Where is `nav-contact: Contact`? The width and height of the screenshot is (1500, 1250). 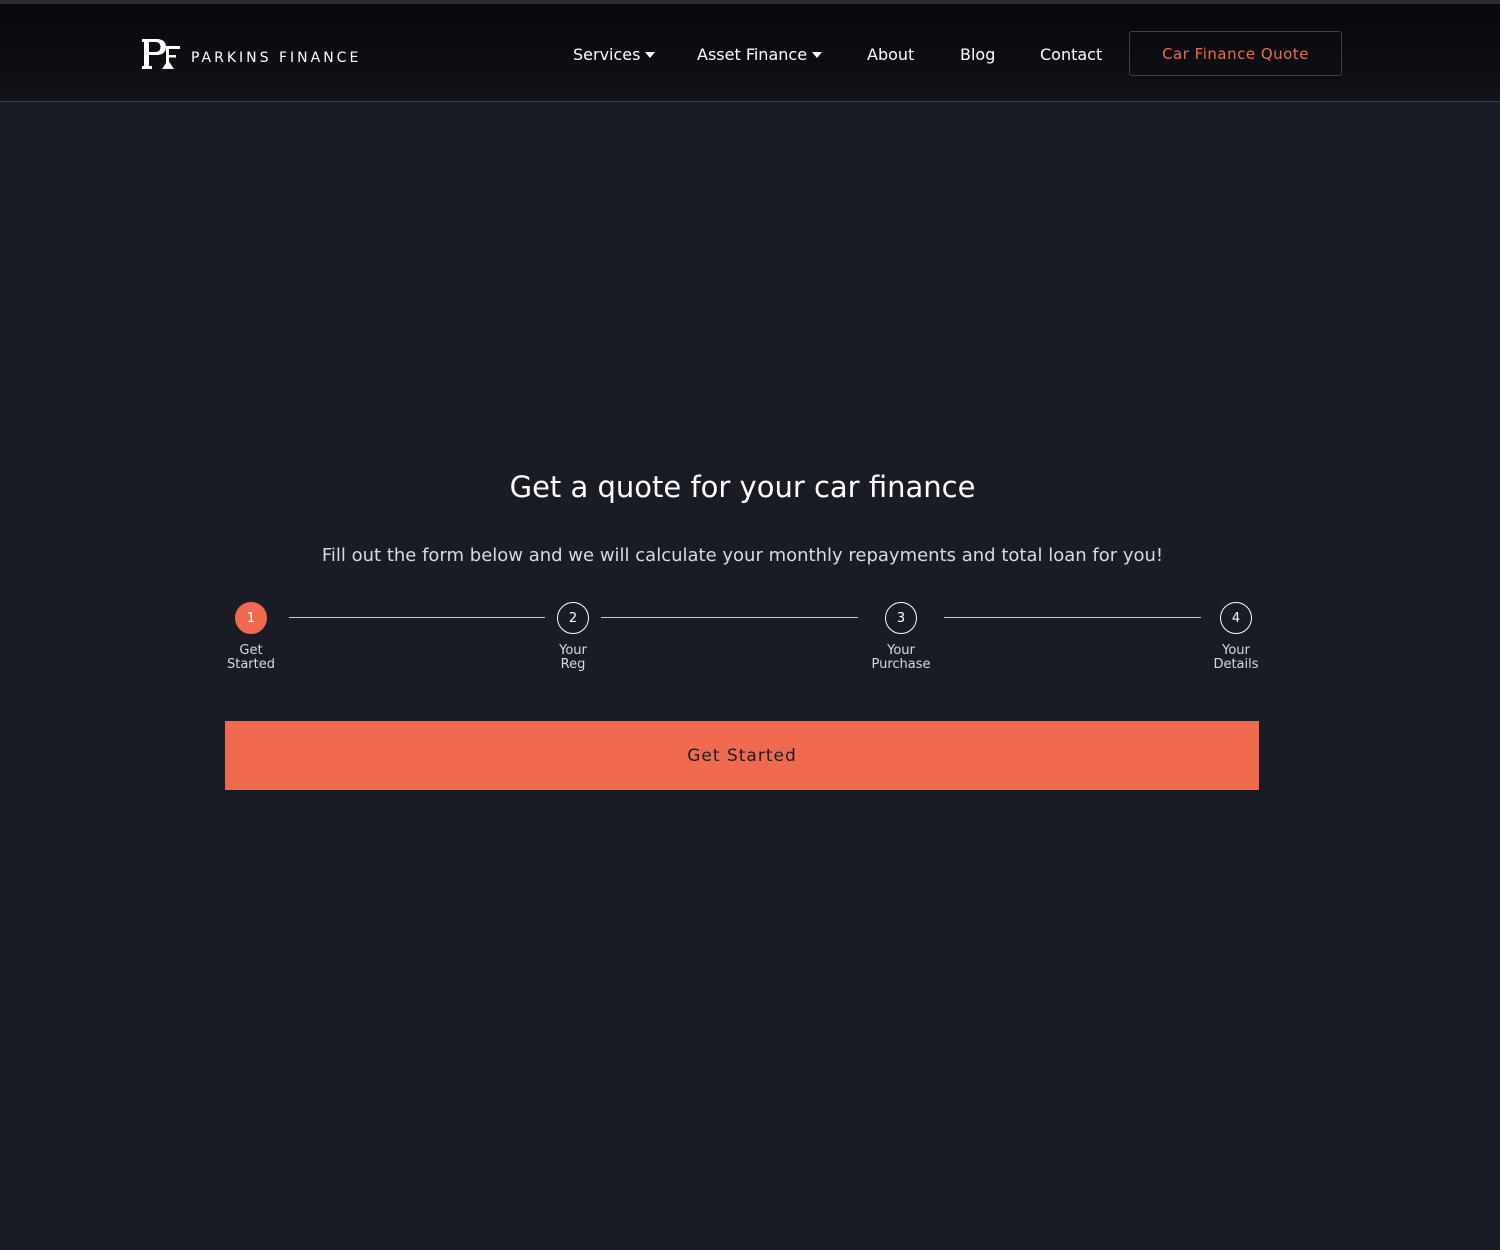 nav-contact: Contact is located at coordinates (1071, 55).